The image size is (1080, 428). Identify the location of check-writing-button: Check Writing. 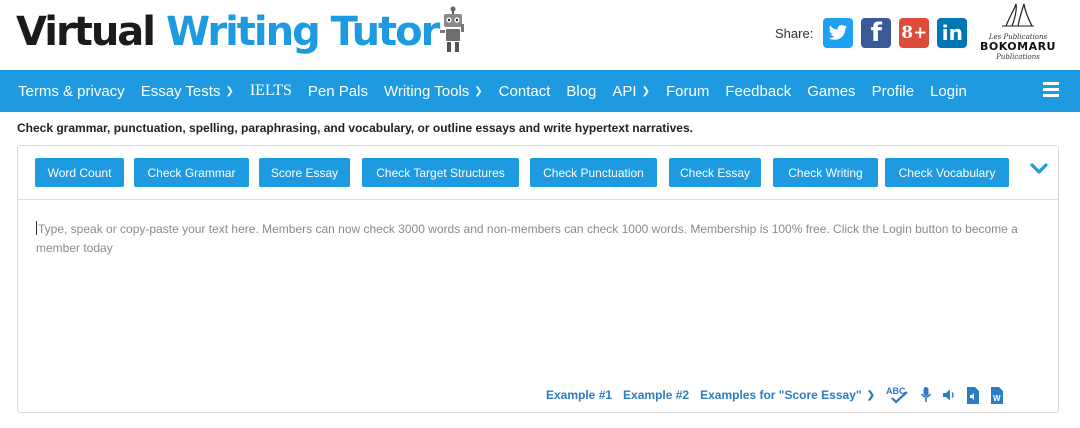
(825, 172).